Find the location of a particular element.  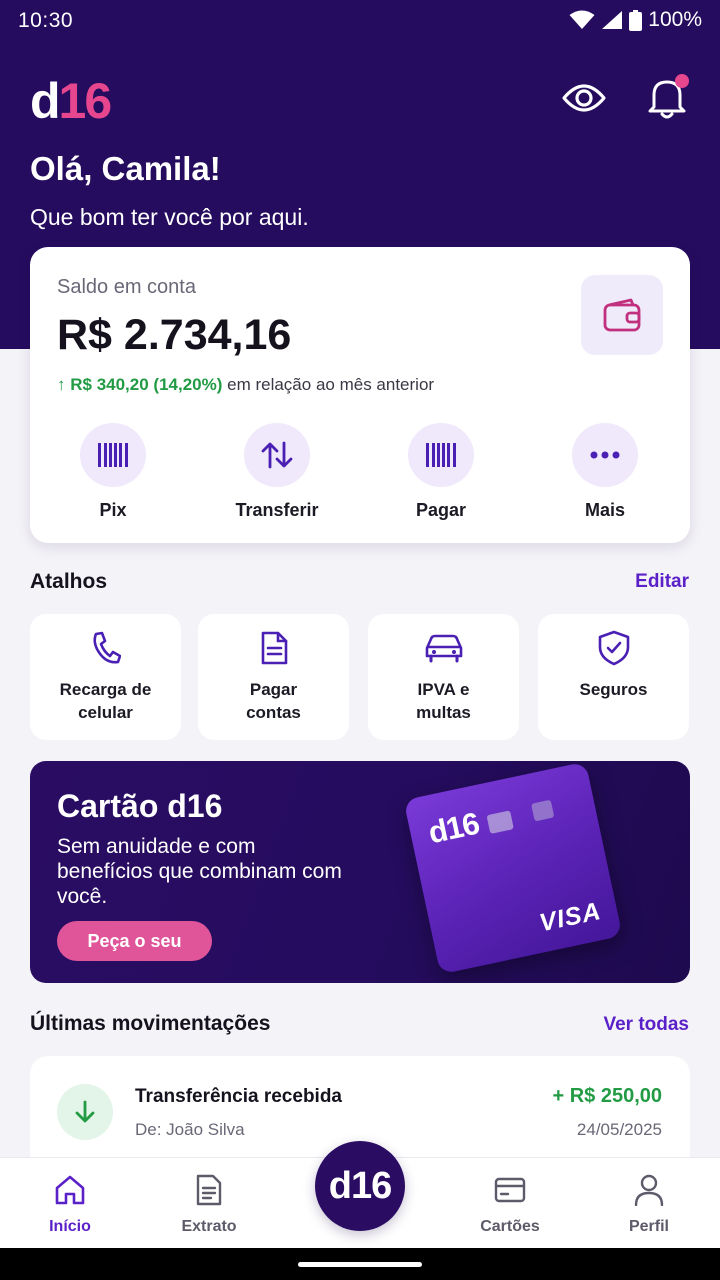

shortcut-label: Recarga de is located at coordinates (105, 689).